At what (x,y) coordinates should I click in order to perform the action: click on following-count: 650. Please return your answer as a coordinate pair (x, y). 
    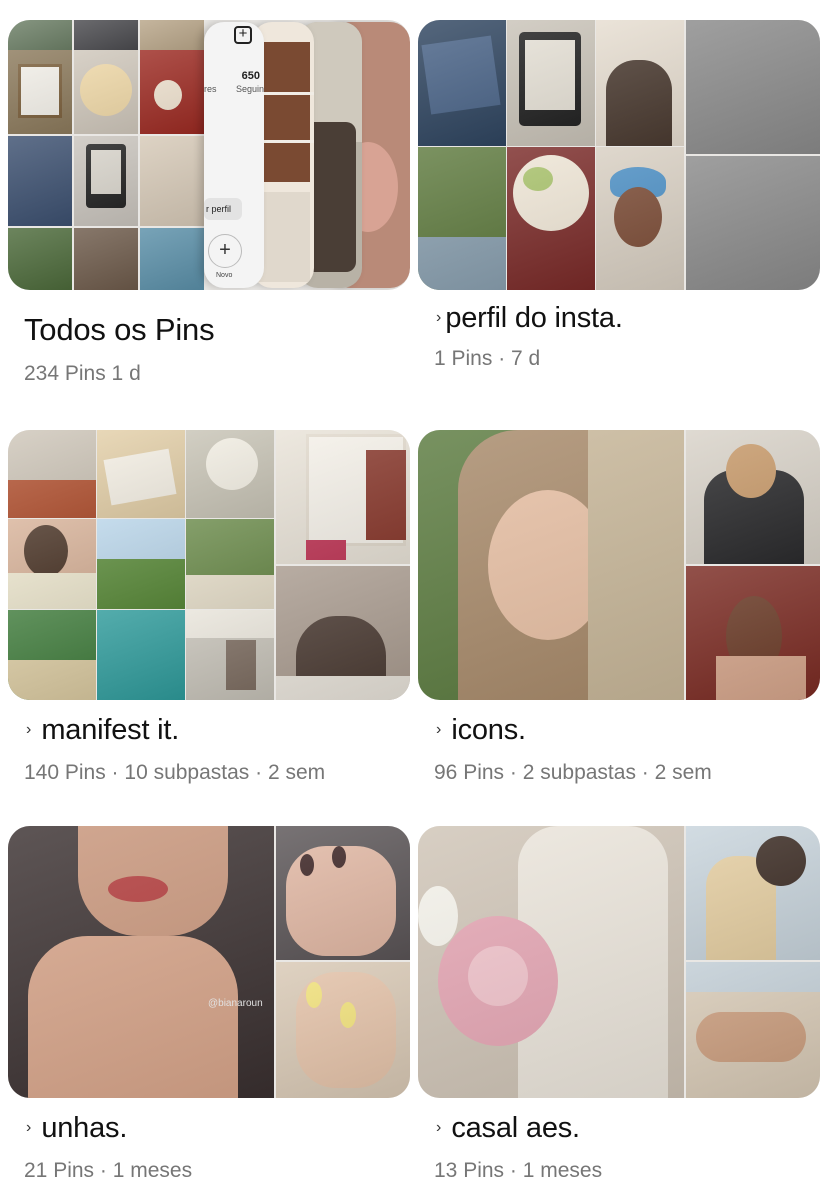
    Looking at the image, I should click on (250, 76).